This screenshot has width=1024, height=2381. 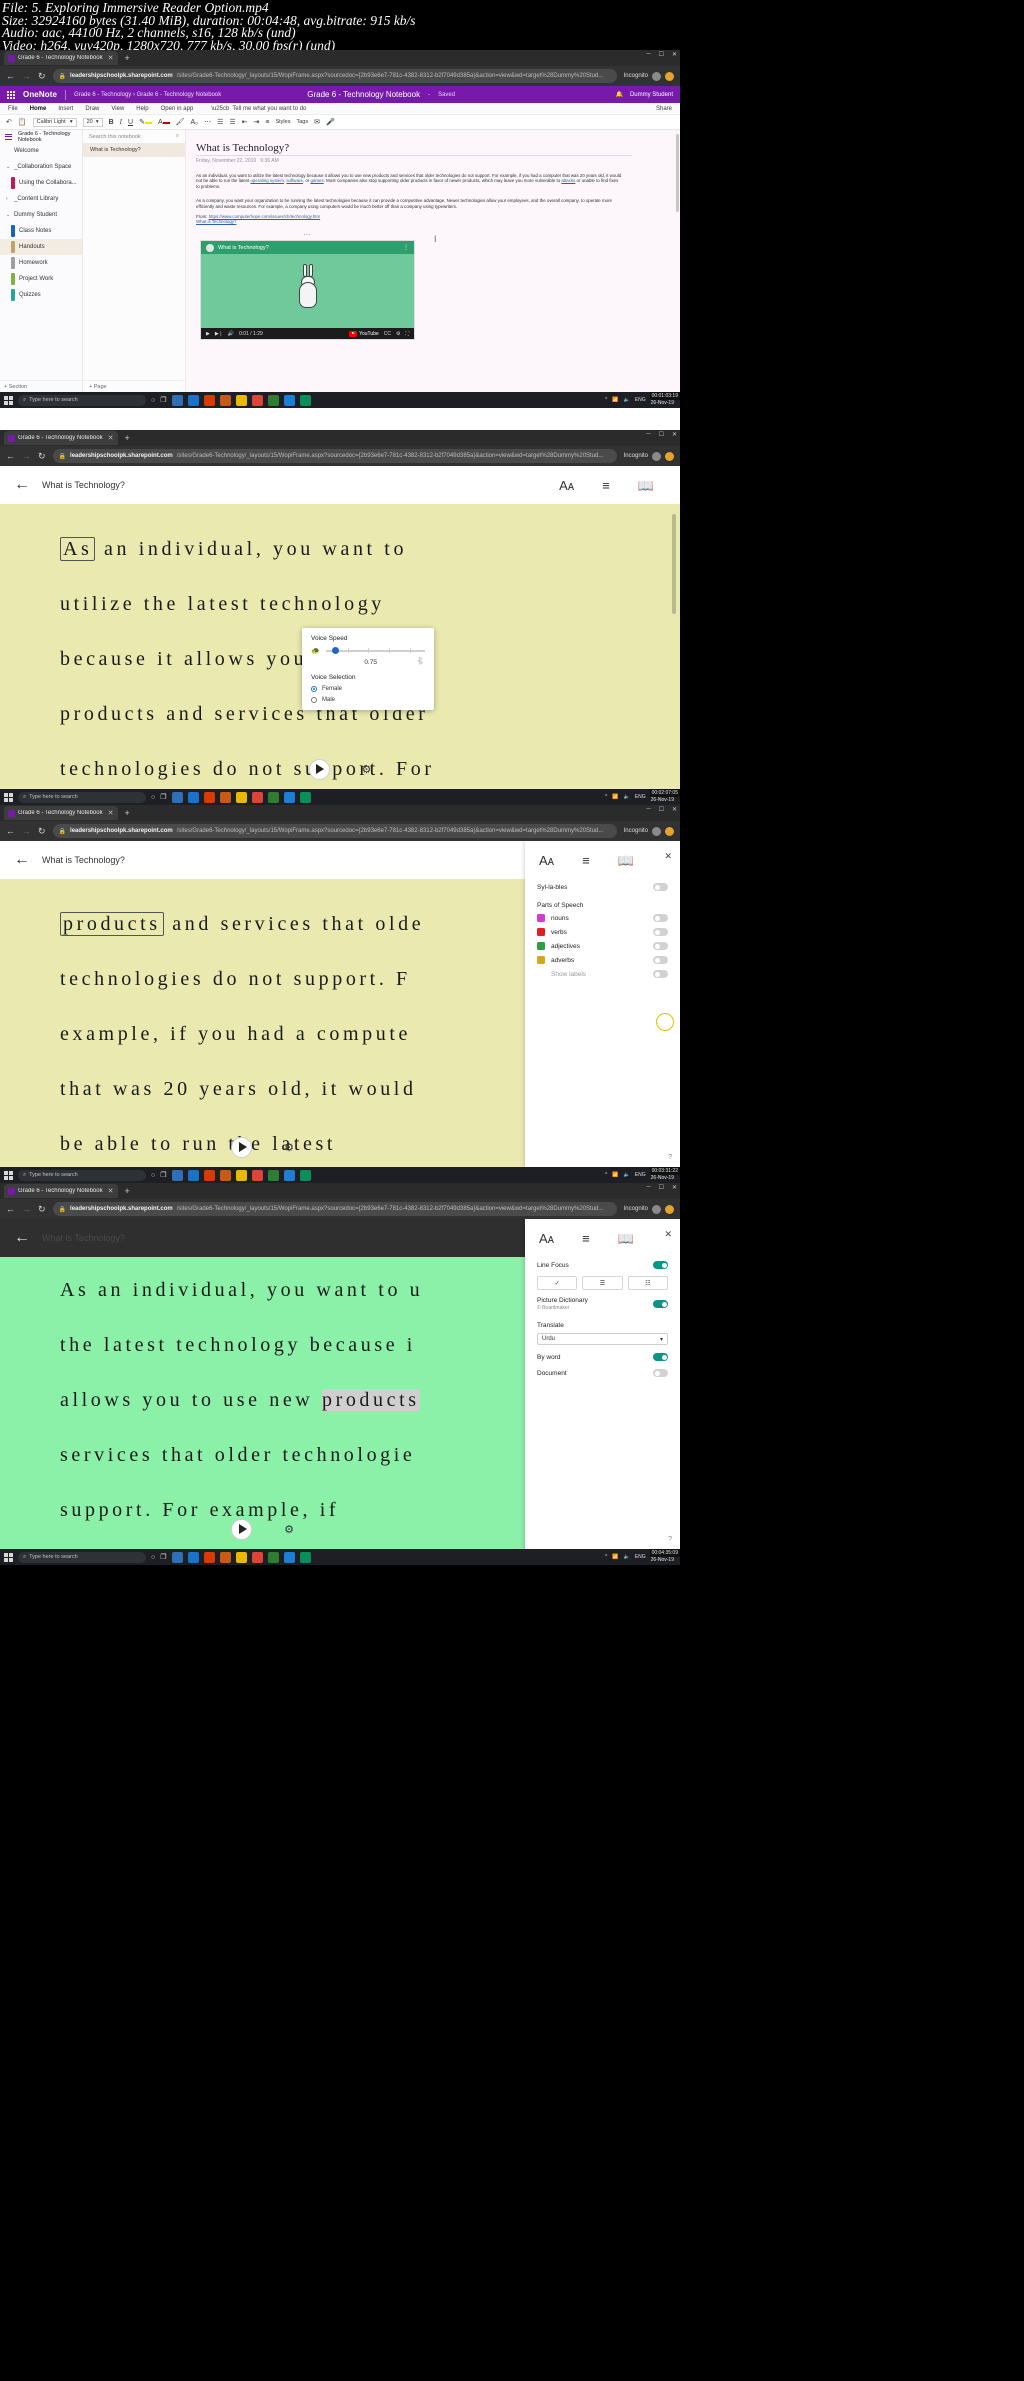 What do you see at coordinates (41, 199) in the screenshot?
I see `sidebar-item-content-library: › _Content Library` at bounding box center [41, 199].